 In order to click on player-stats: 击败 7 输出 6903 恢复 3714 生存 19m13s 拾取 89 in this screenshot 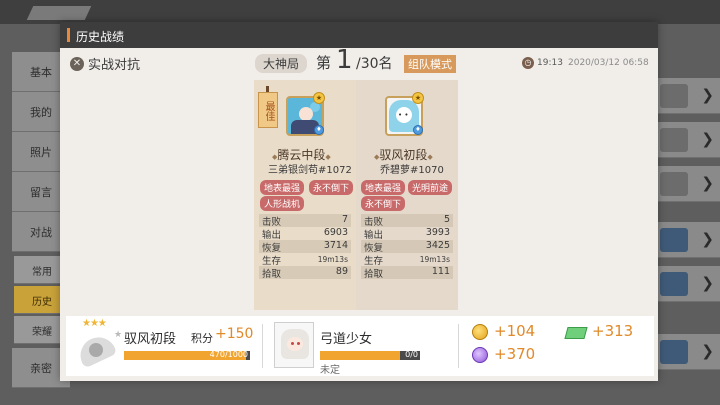, I will do `click(305, 247)`.